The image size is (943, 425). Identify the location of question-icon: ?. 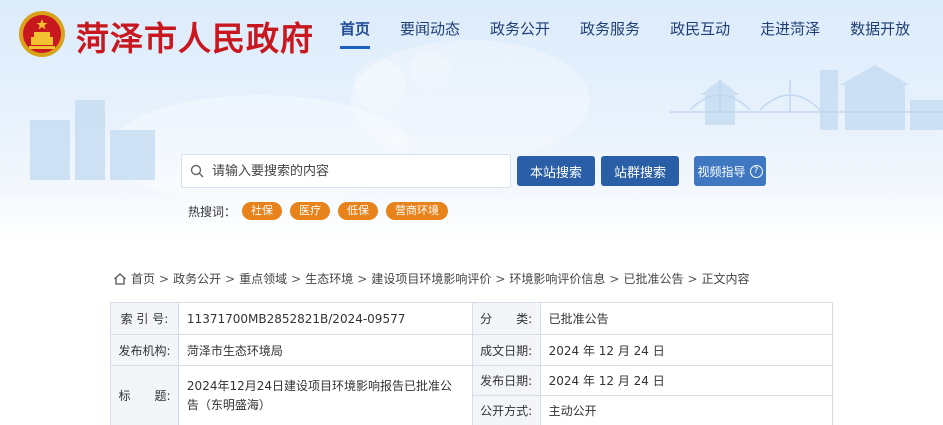
(756, 171).